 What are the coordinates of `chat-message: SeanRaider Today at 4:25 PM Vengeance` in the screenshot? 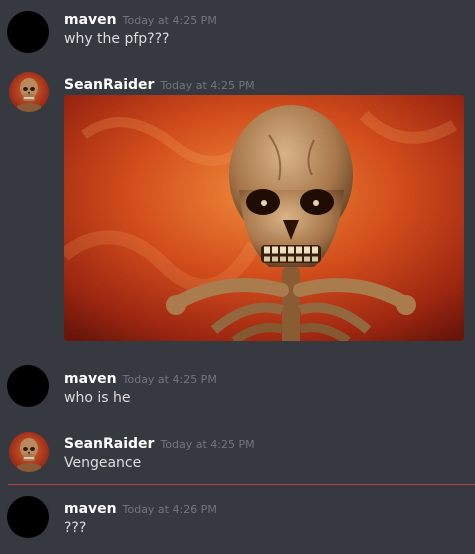 It's located at (237, 452).